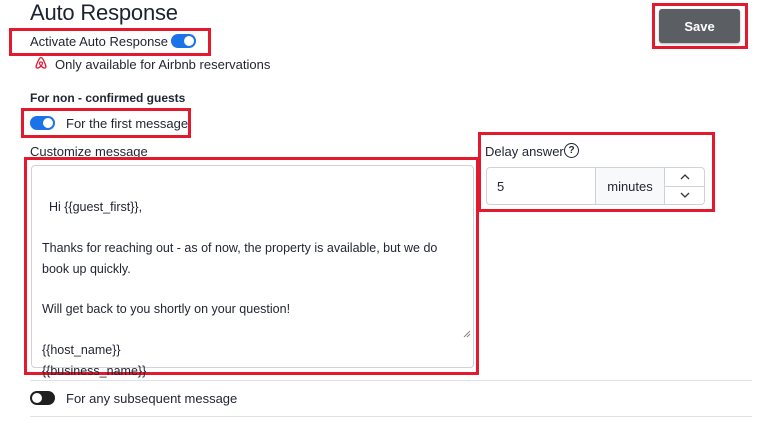  I want to click on delay-answer-label: Delay answer, so click(524, 151).